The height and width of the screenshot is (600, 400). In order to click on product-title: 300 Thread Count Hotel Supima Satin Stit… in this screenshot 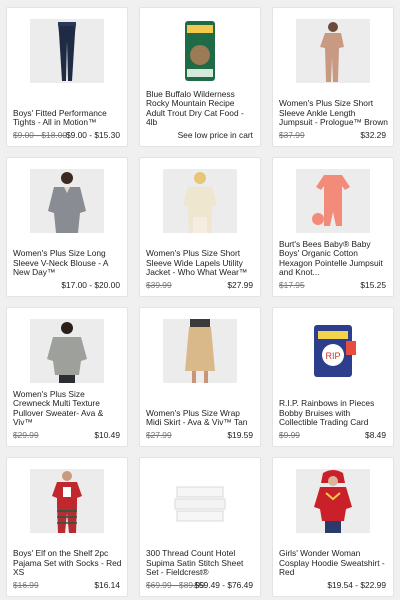, I will do `click(200, 563)`.